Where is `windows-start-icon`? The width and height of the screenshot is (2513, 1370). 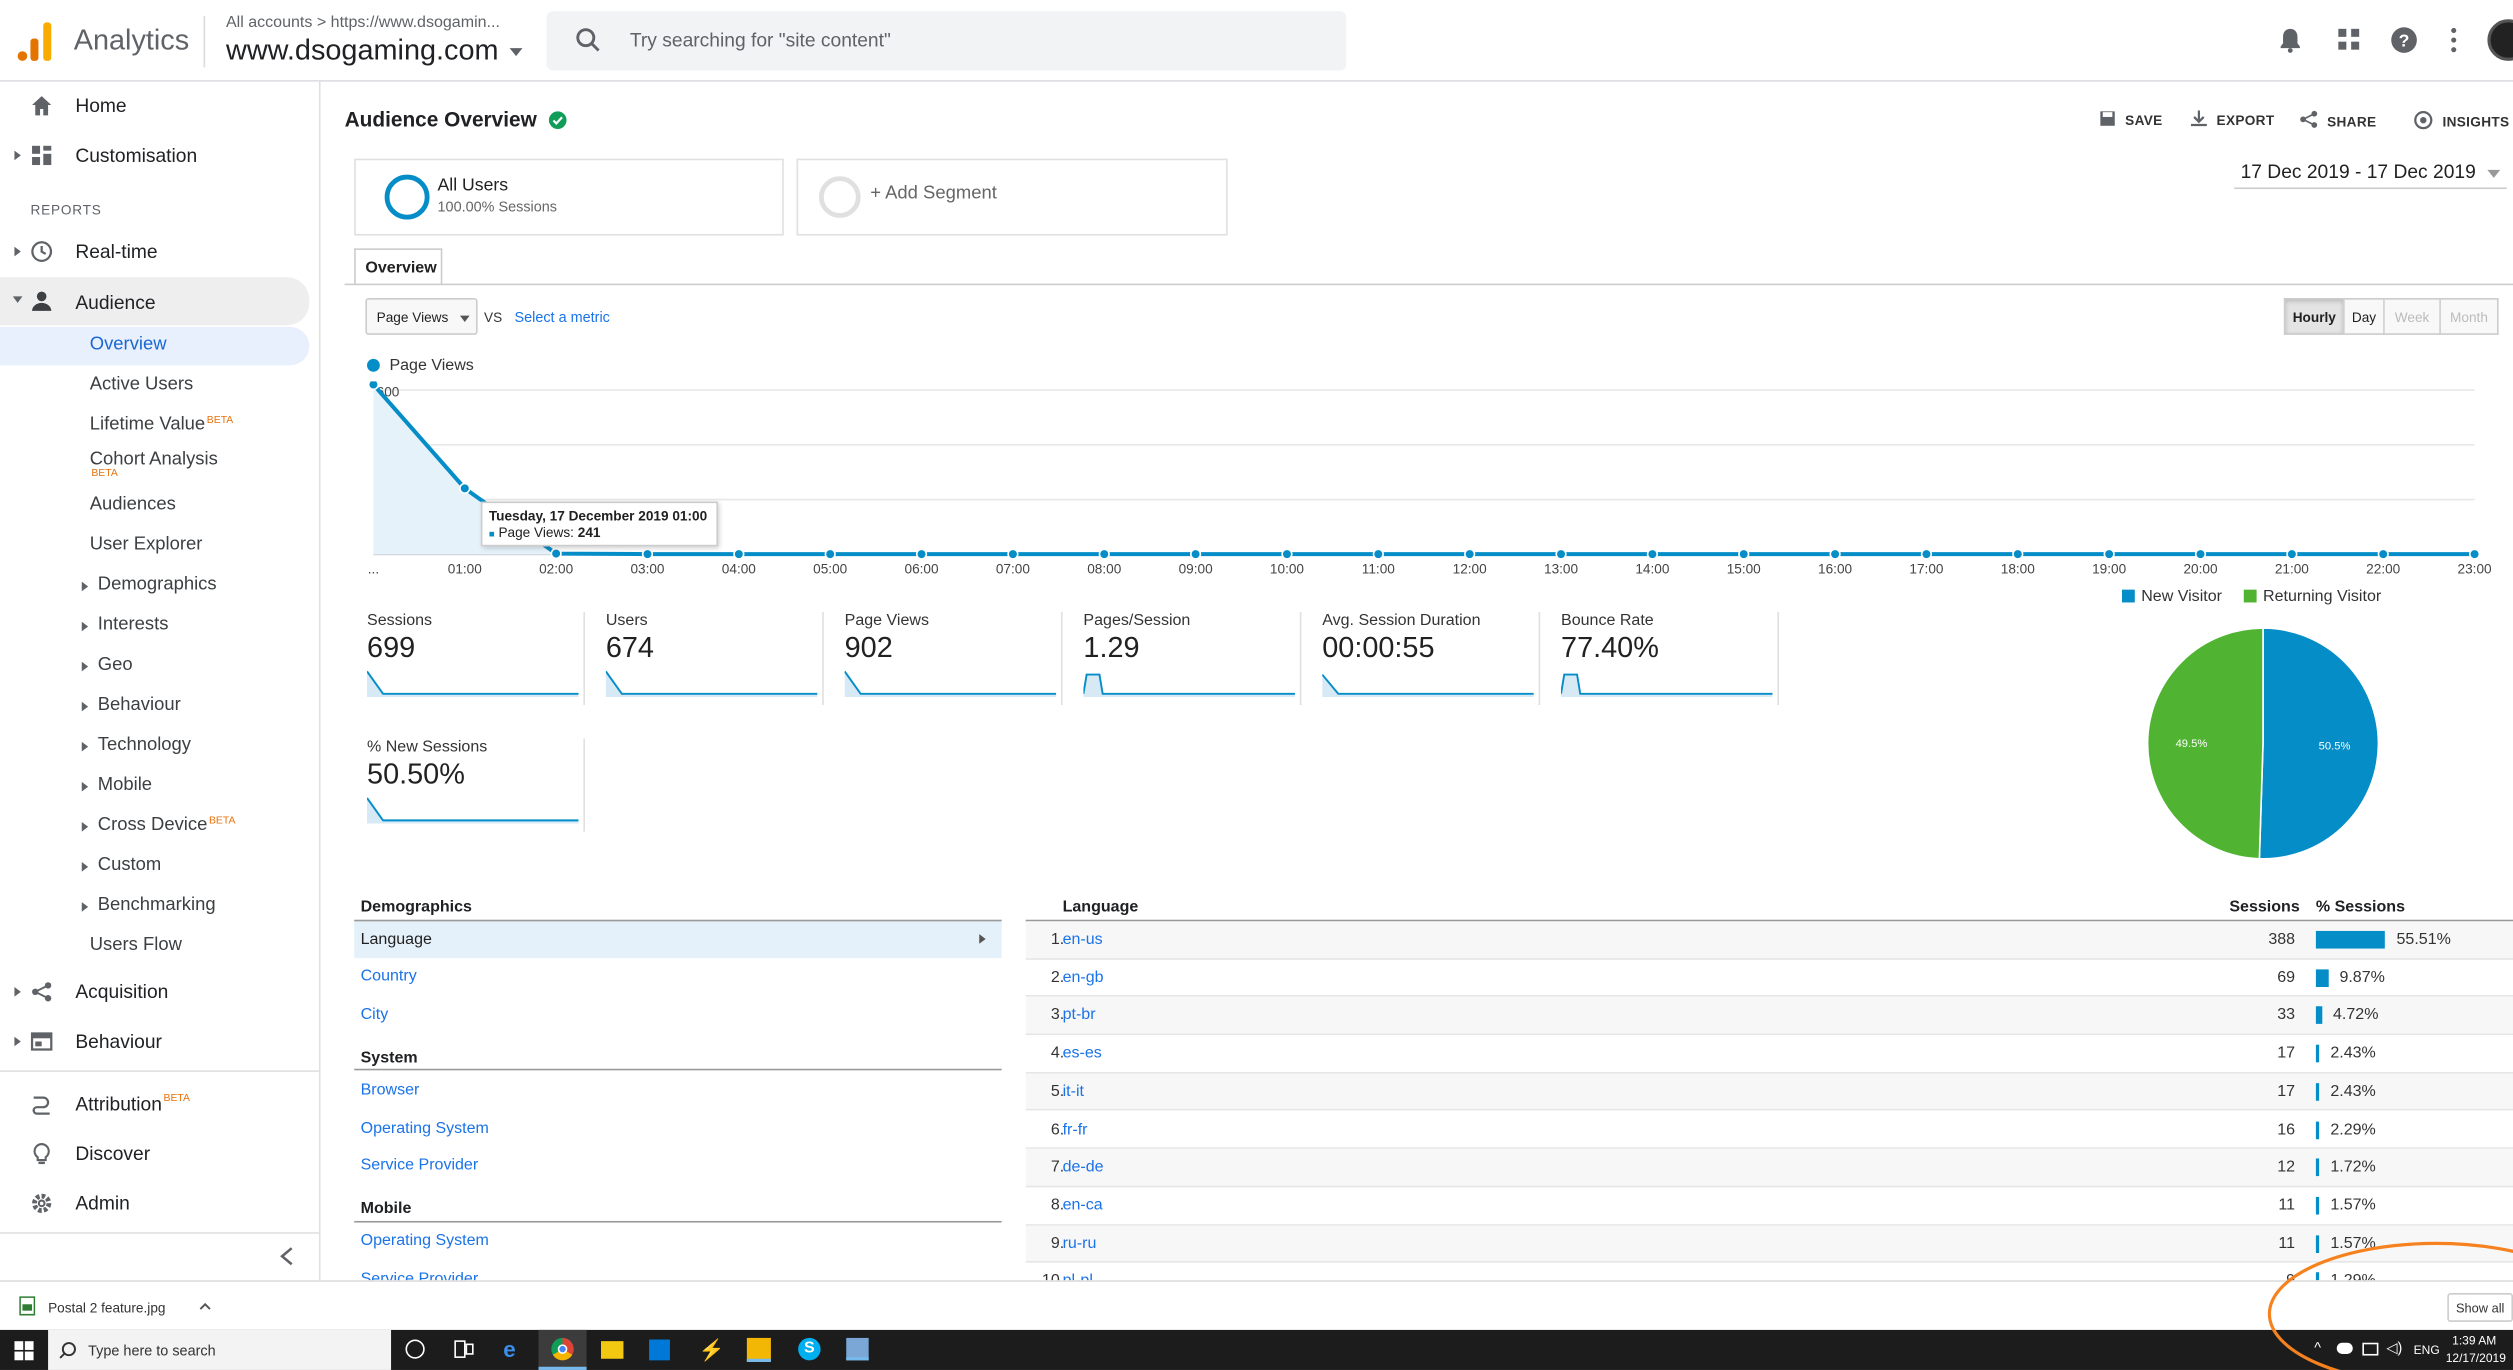
windows-start-icon is located at coordinates (24, 1351).